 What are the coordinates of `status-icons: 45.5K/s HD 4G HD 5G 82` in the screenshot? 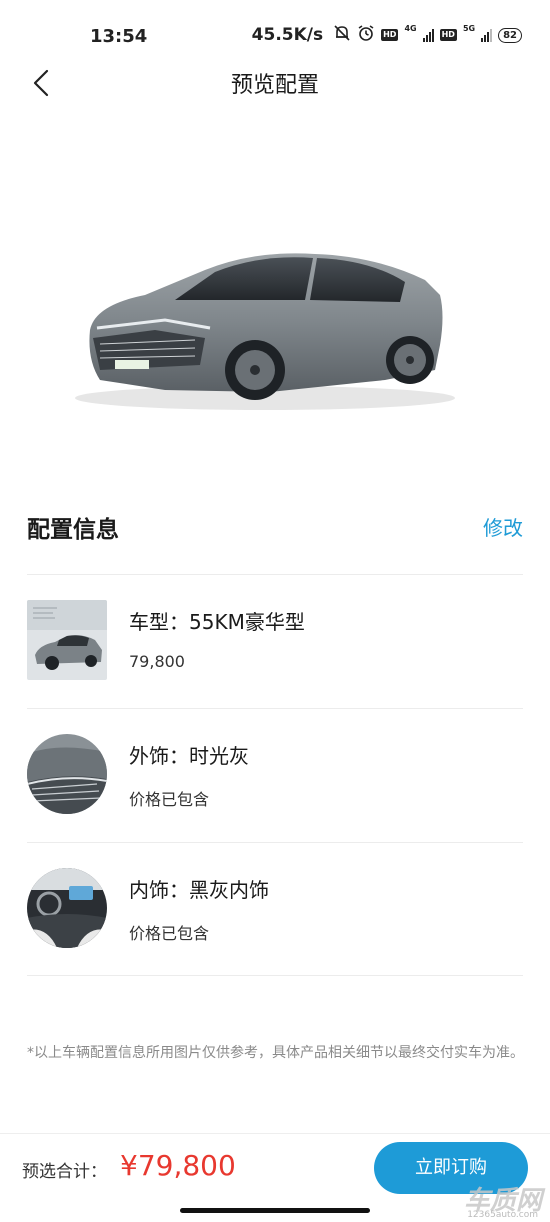 It's located at (387, 35).